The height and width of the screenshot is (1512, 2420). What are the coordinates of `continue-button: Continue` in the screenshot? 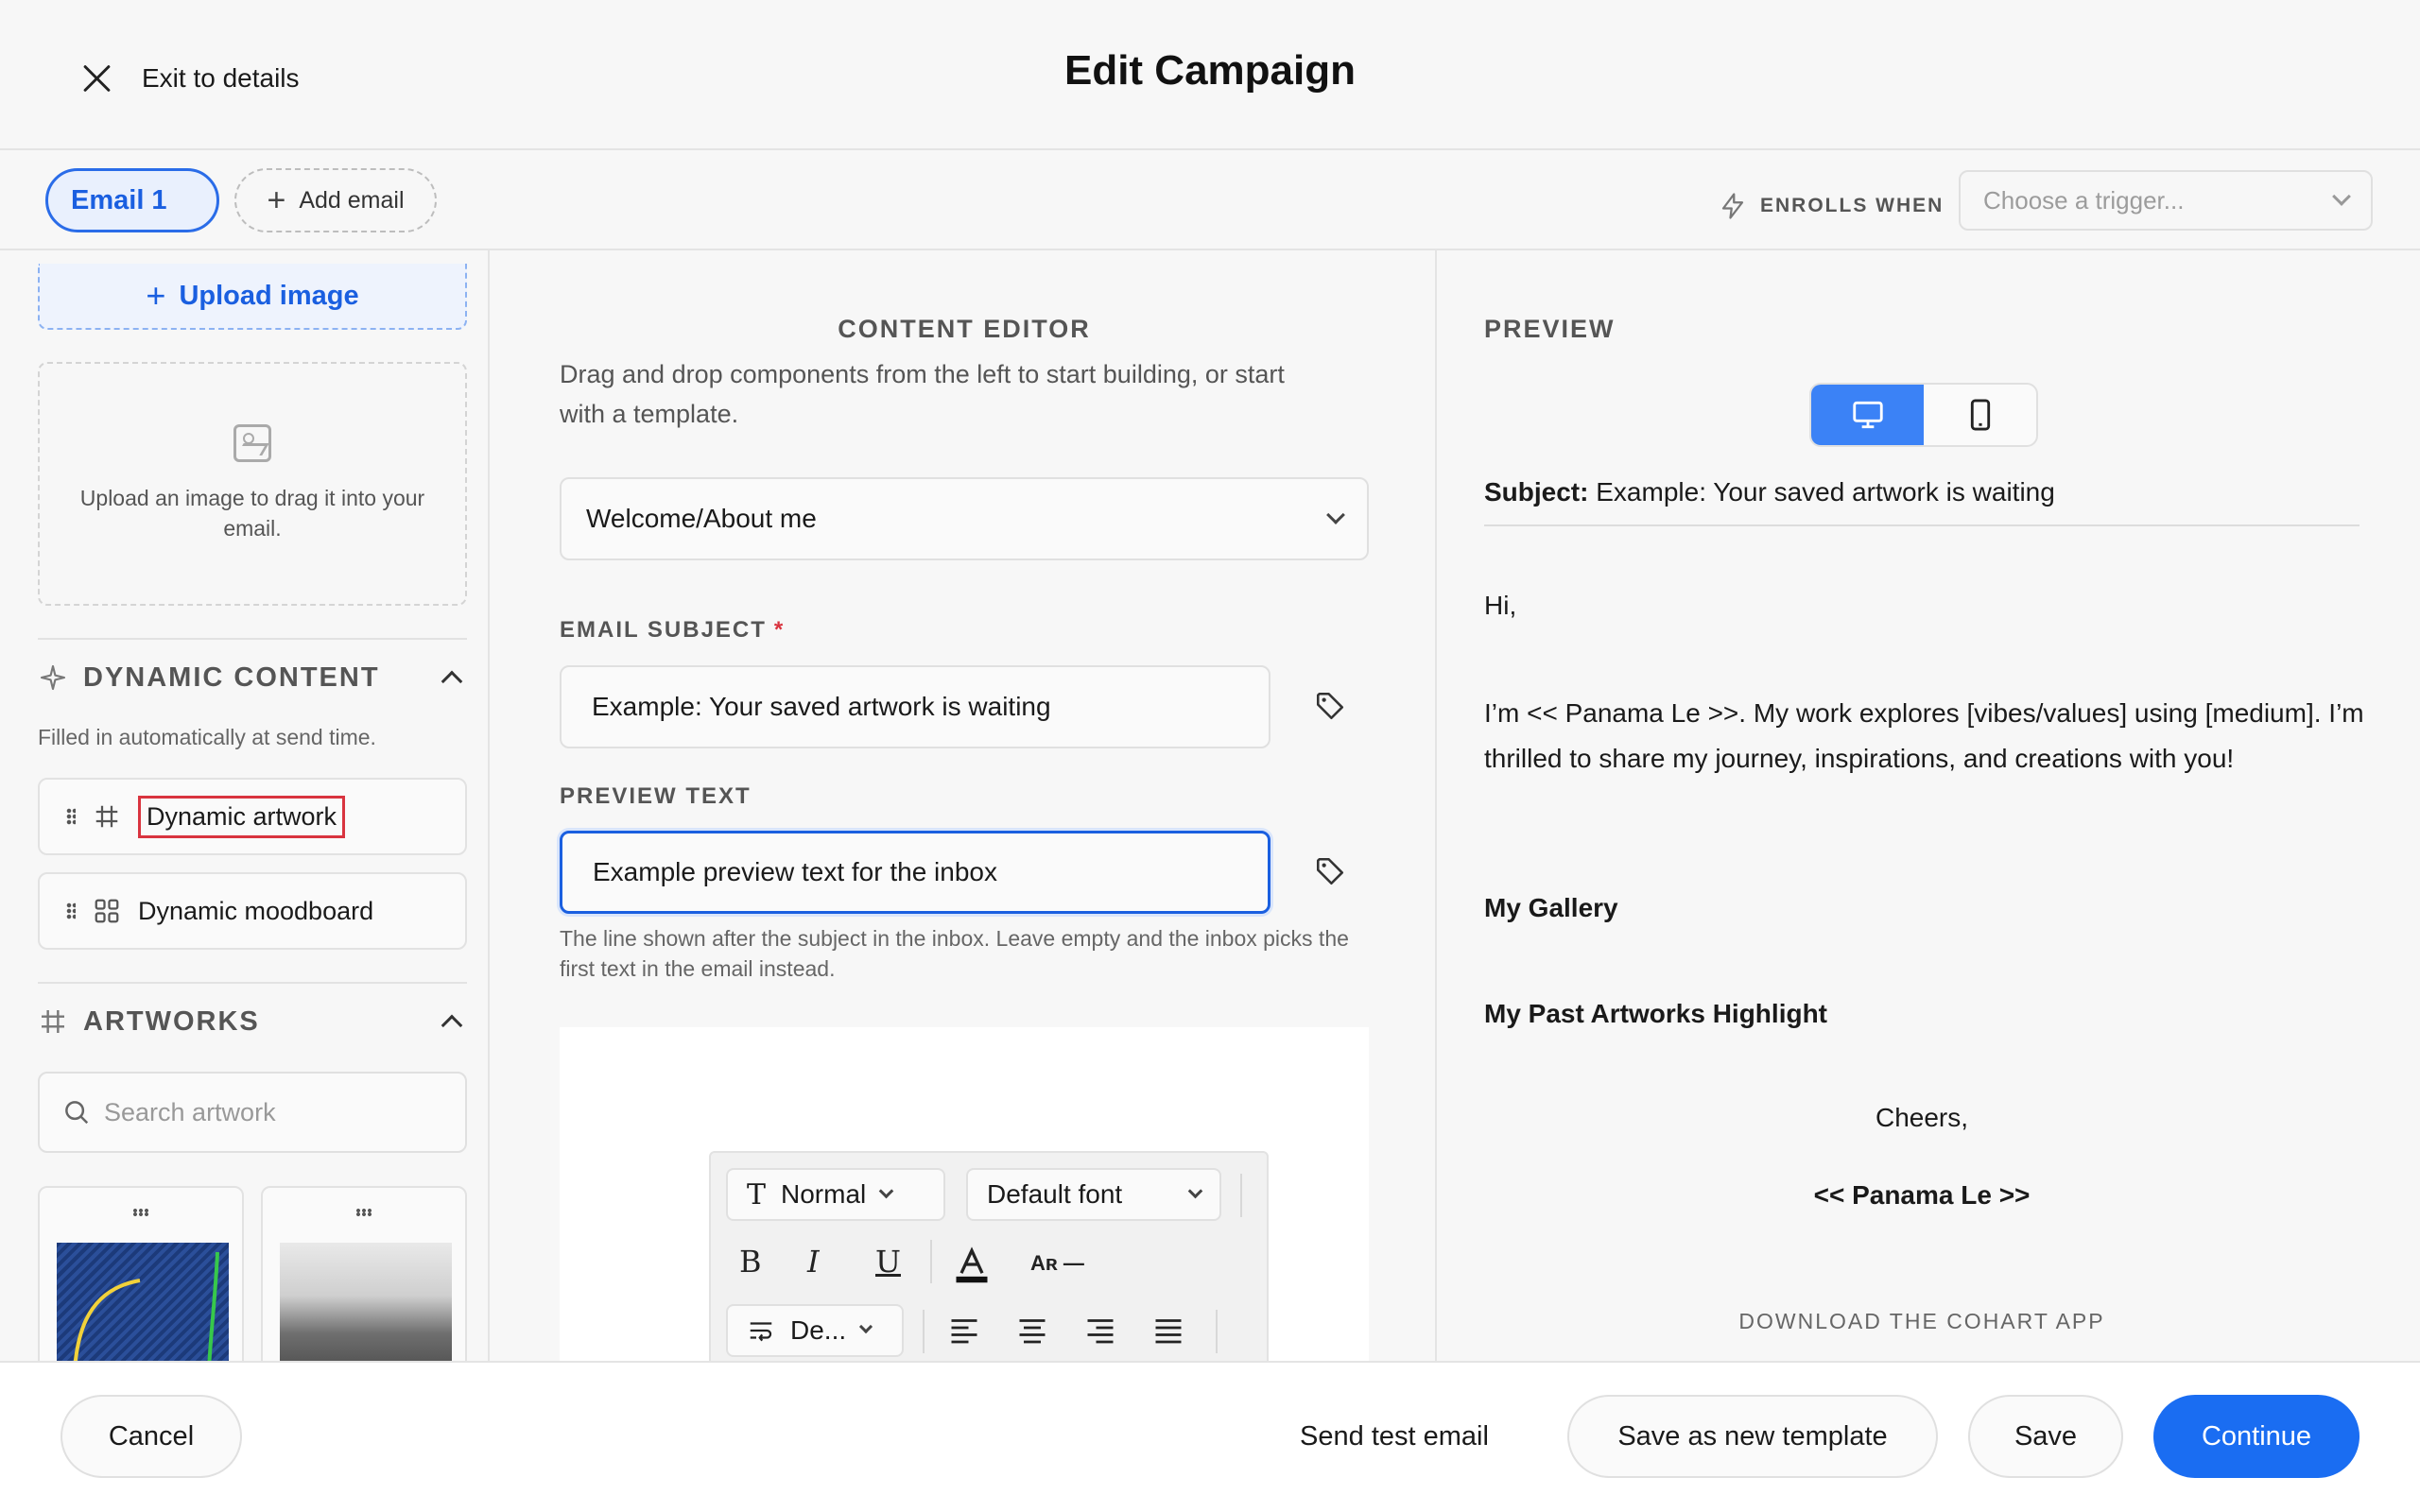 It's located at (2256, 1436).